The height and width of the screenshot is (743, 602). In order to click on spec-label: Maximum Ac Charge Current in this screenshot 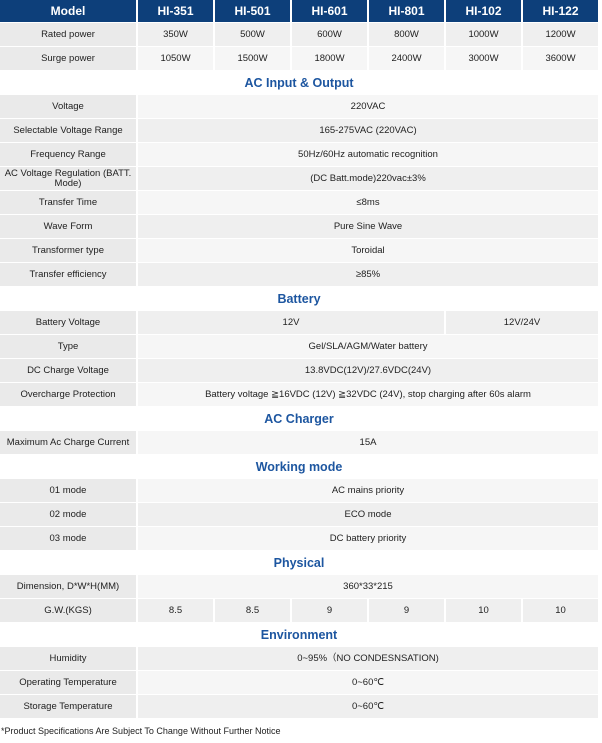, I will do `click(68, 443)`.